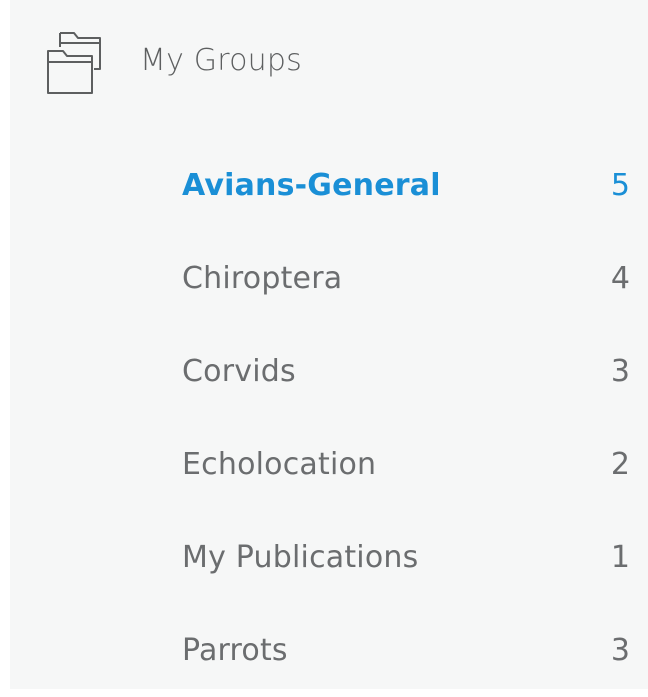 This screenshot has width=648, height=697. What do you see at coordinates (279, 464) in the screenshot?
I see `group-name: Echolocation` at bounding box center [279, 464].